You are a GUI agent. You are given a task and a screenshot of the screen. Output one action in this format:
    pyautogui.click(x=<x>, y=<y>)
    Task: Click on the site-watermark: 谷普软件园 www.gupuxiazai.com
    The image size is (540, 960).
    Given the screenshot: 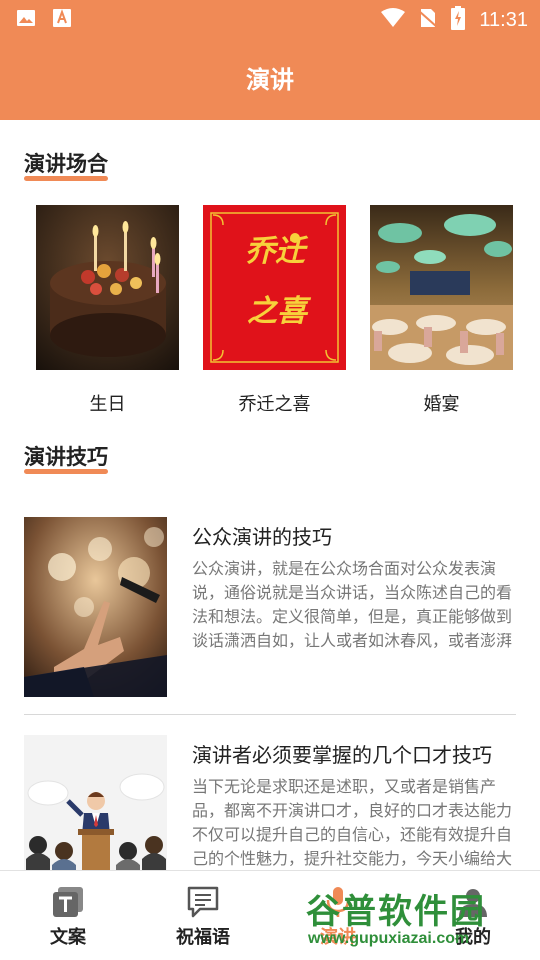 What is the action you would take?
    pyautogui.click(x=420, y=919)
    